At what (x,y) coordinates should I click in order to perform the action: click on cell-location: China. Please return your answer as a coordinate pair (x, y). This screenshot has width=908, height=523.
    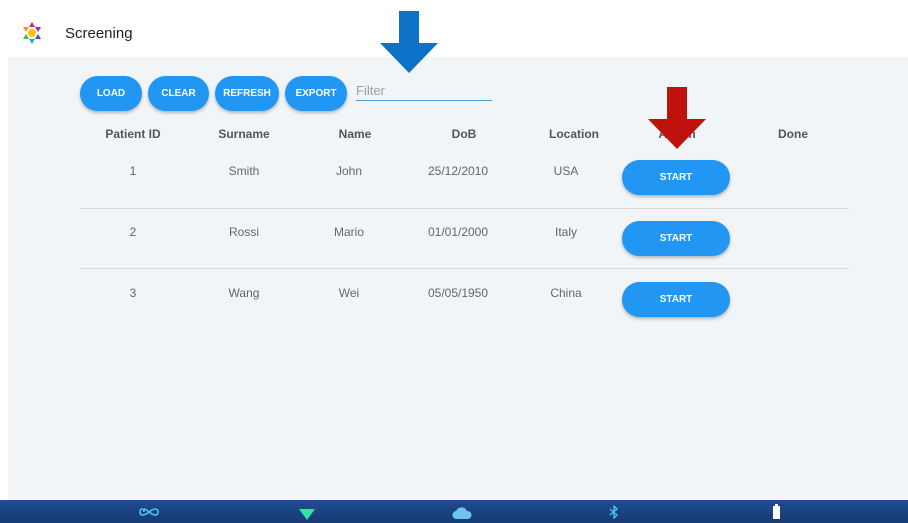
    Looking at the image, I should click on (566, 293).